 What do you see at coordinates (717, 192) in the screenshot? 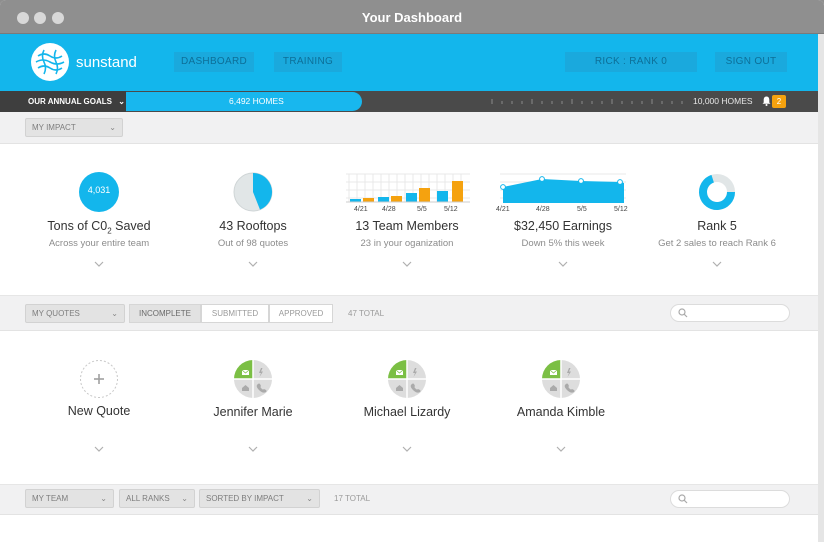
I see `rank-progress-ring` at bounding box center [717, 192].